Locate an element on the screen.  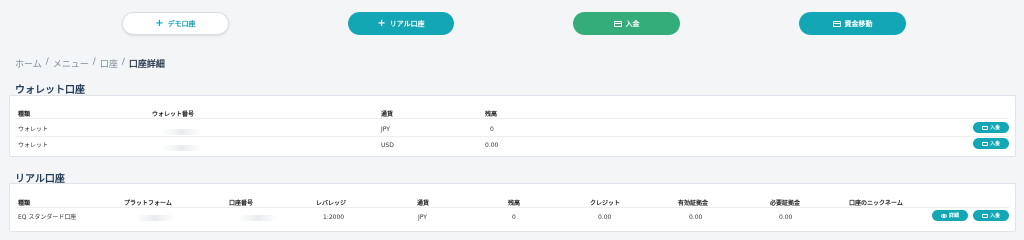
col-header-required-margin: 必要証拠金 is located at coordinates (785, 203).